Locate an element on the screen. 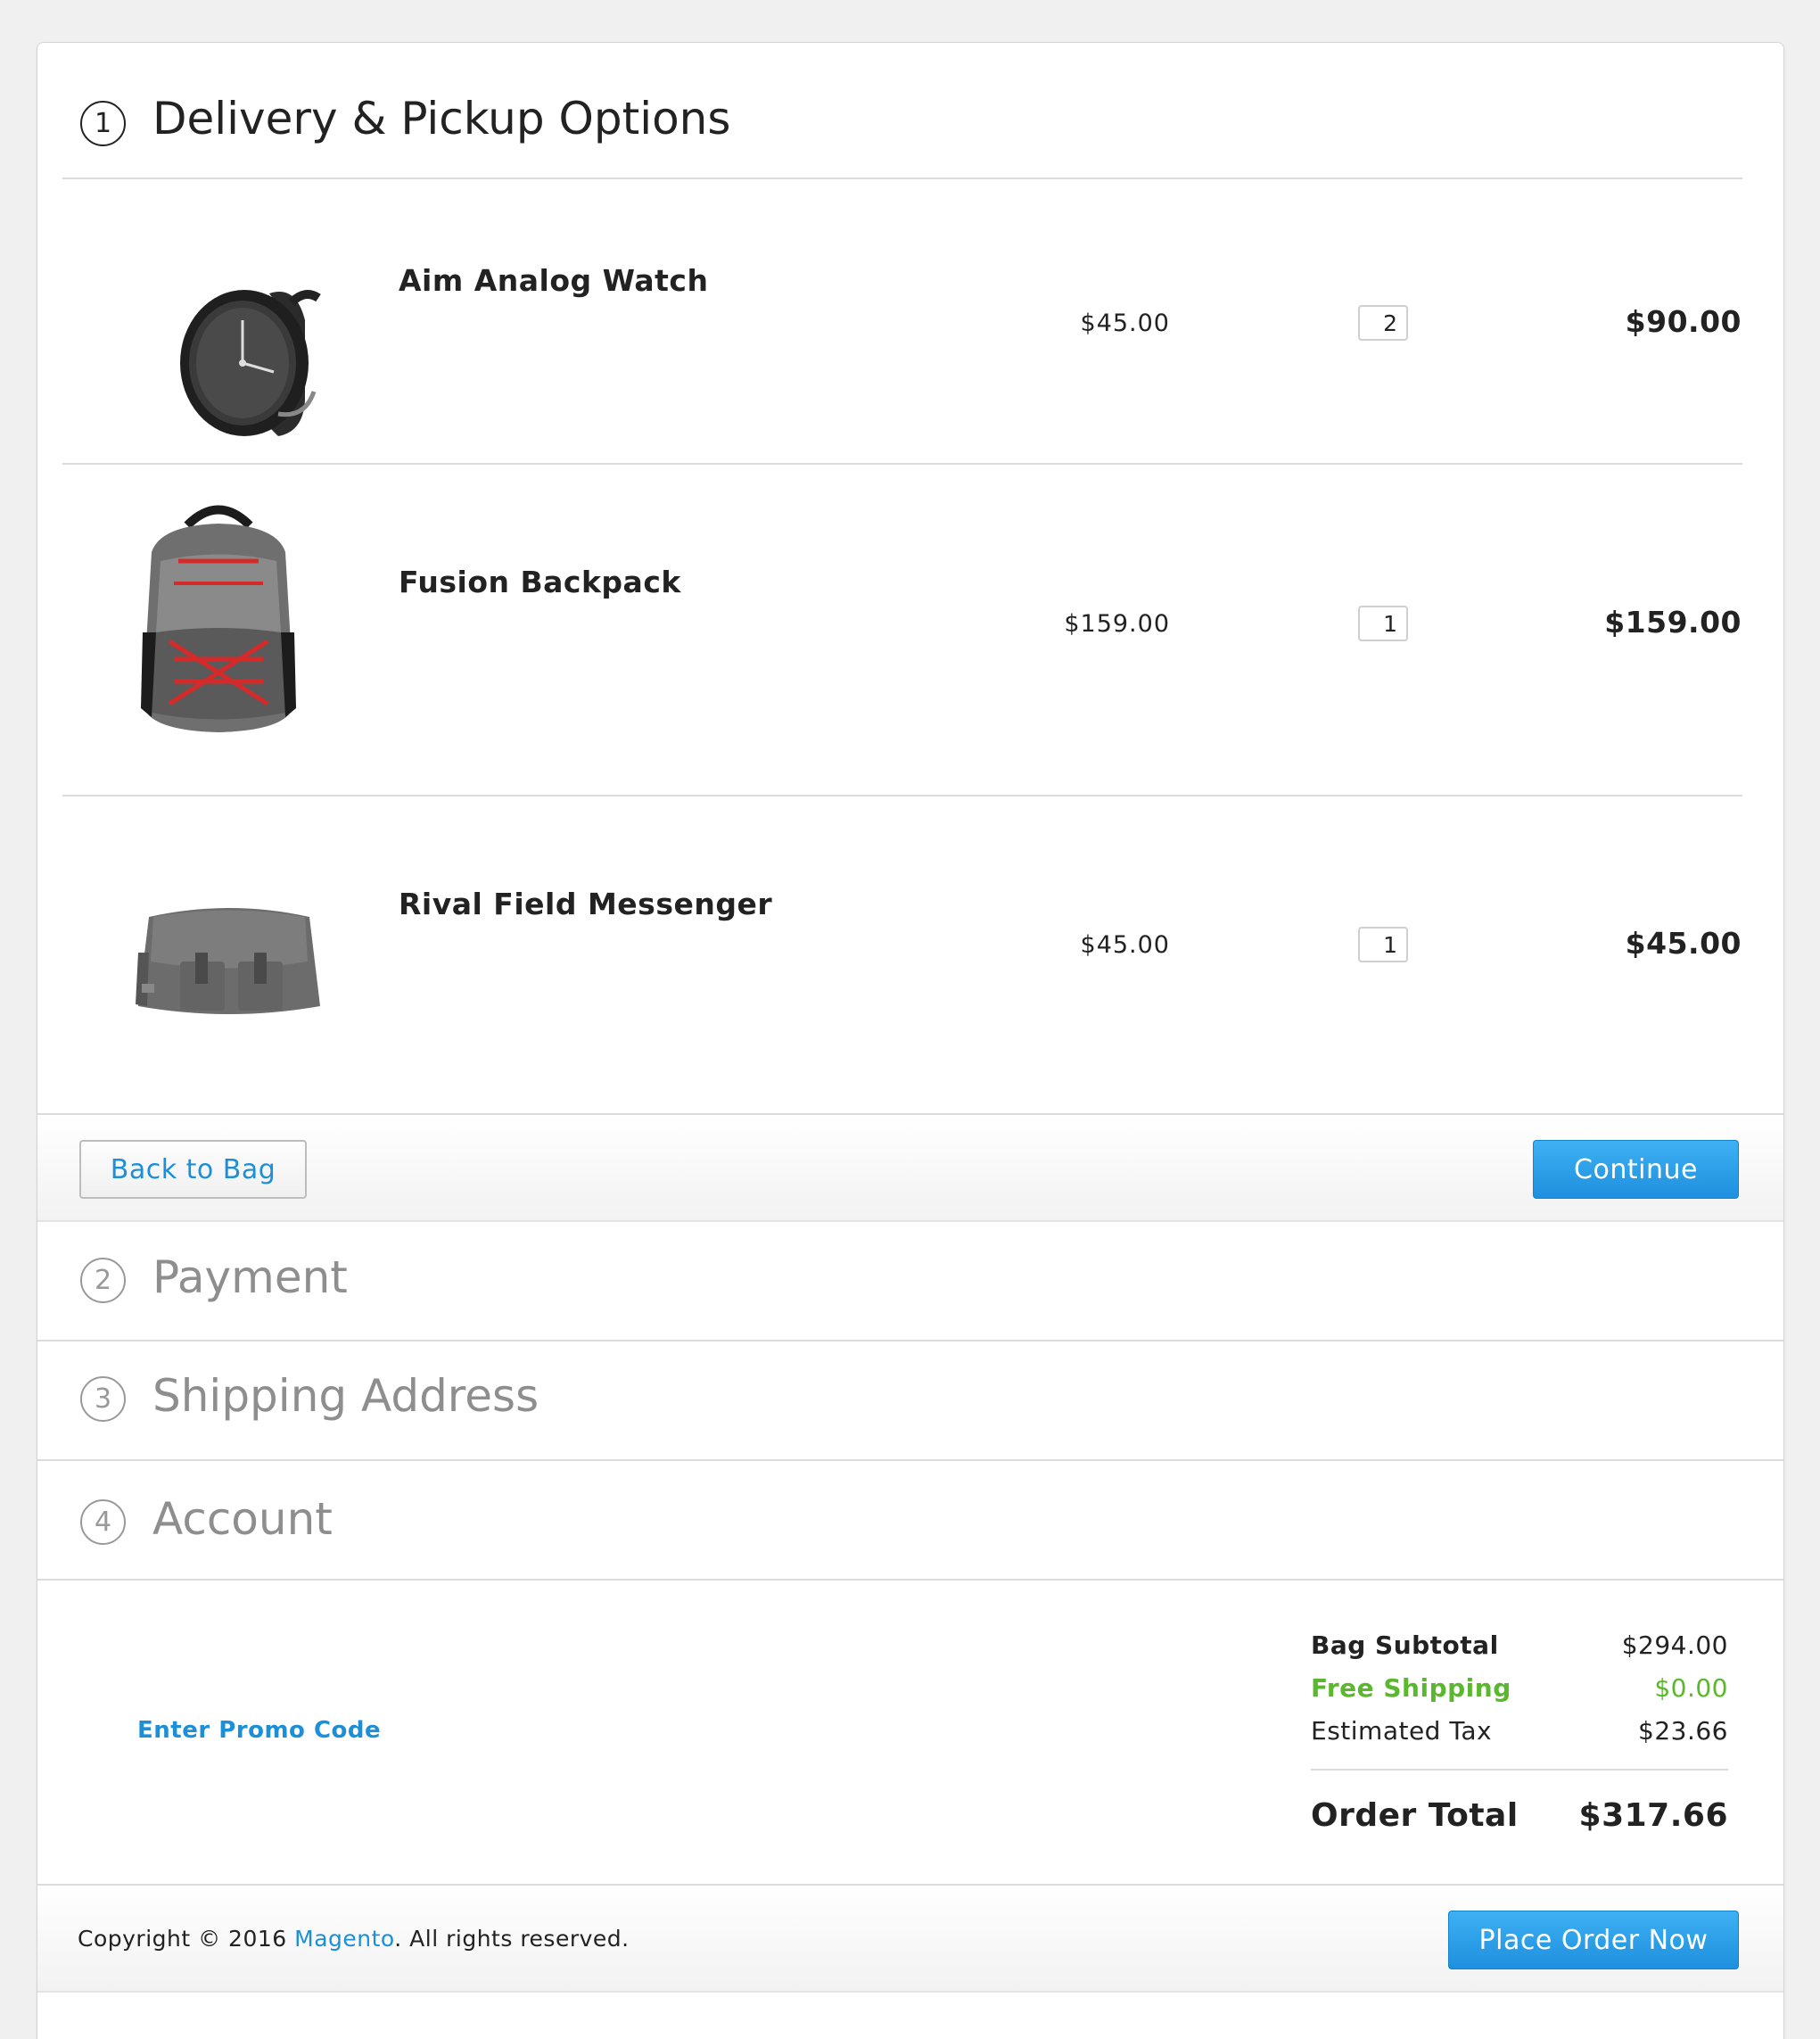  place-order-button: Place Order Now is located at coordinates (1593, 1940).